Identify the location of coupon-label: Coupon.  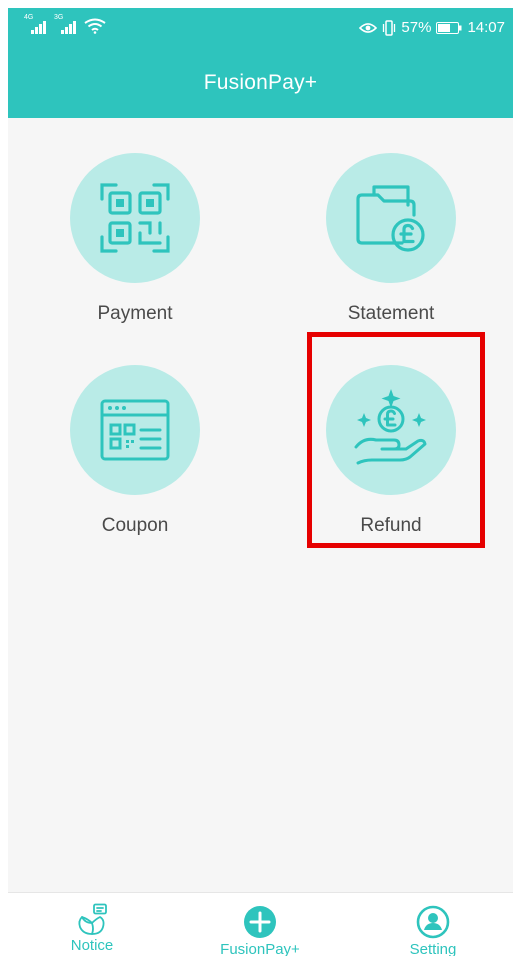
(135, 525).